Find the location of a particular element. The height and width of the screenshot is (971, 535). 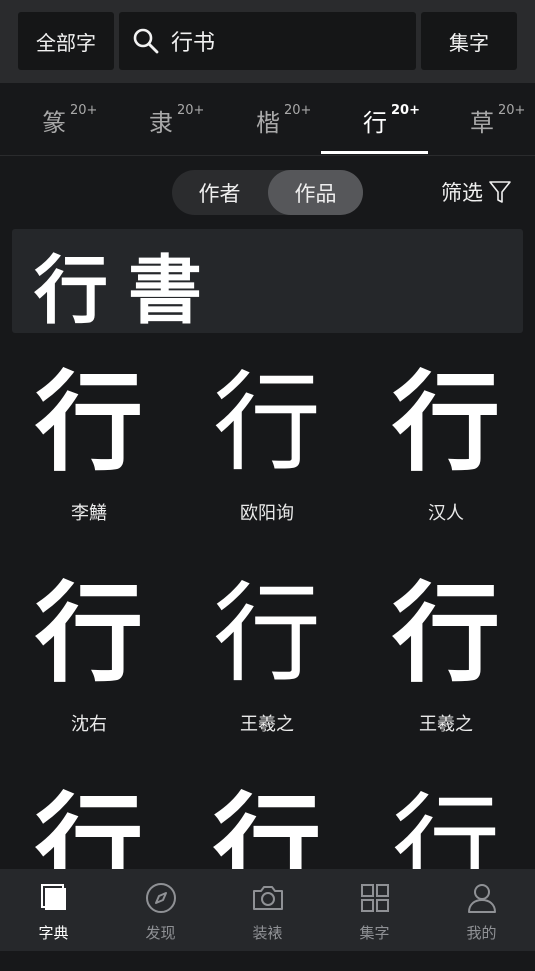

nav-profile: 我的 is located at coordinates (481, 910).